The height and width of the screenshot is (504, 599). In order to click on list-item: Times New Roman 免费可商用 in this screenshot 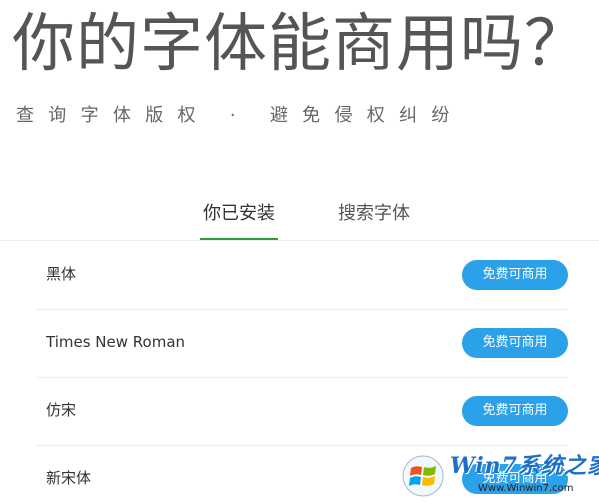, I will do `click(302, 343)`.